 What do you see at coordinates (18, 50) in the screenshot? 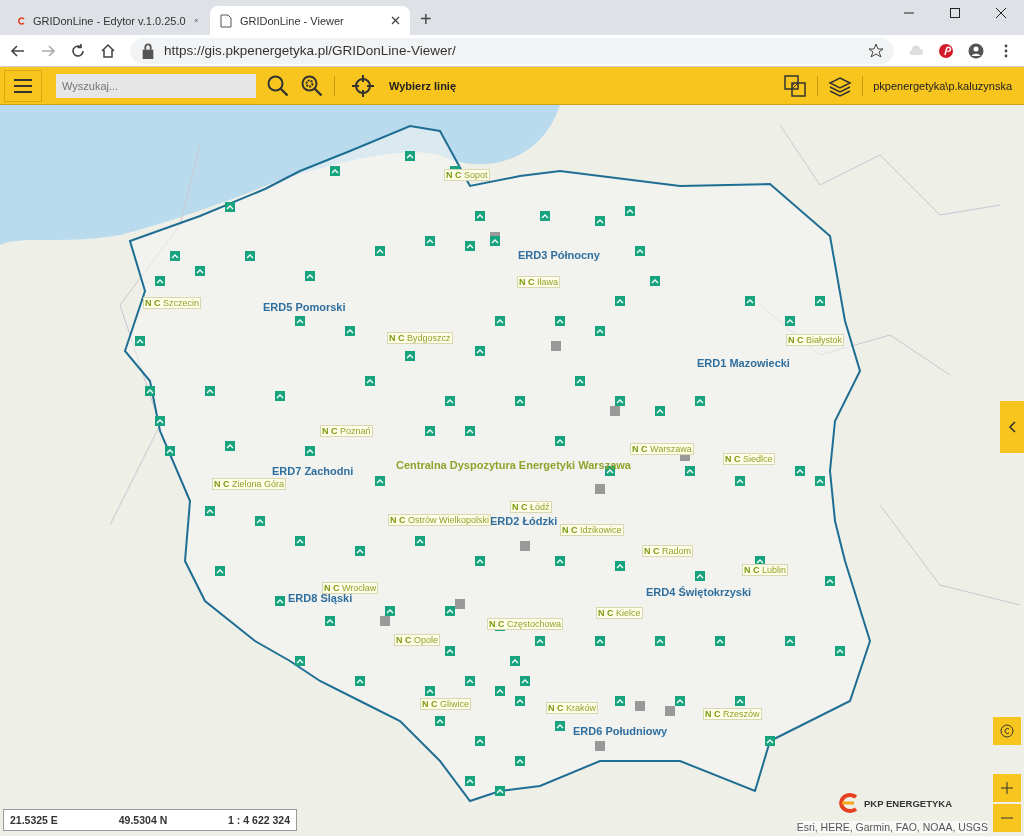
I see `back-arrow-icon` at bounding box center [18, 50].